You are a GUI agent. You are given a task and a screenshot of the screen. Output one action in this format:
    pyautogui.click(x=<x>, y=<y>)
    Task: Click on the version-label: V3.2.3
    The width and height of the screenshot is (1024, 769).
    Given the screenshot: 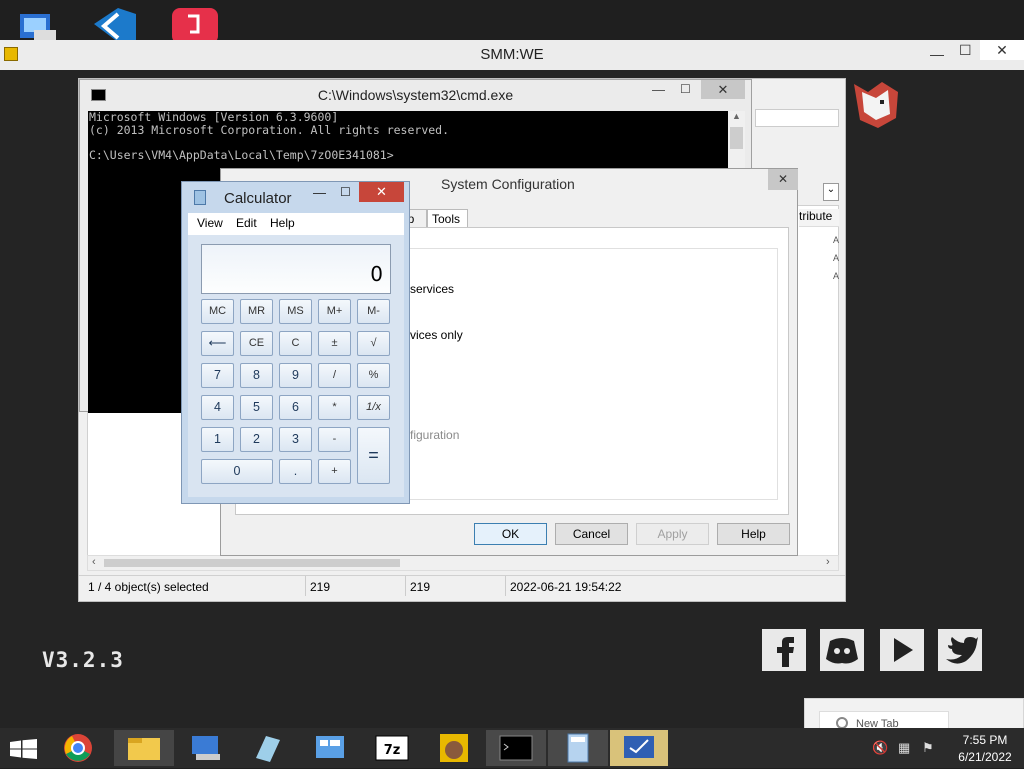 What is the action you would take?
    pyautogui.click(x=83, y=660)
    